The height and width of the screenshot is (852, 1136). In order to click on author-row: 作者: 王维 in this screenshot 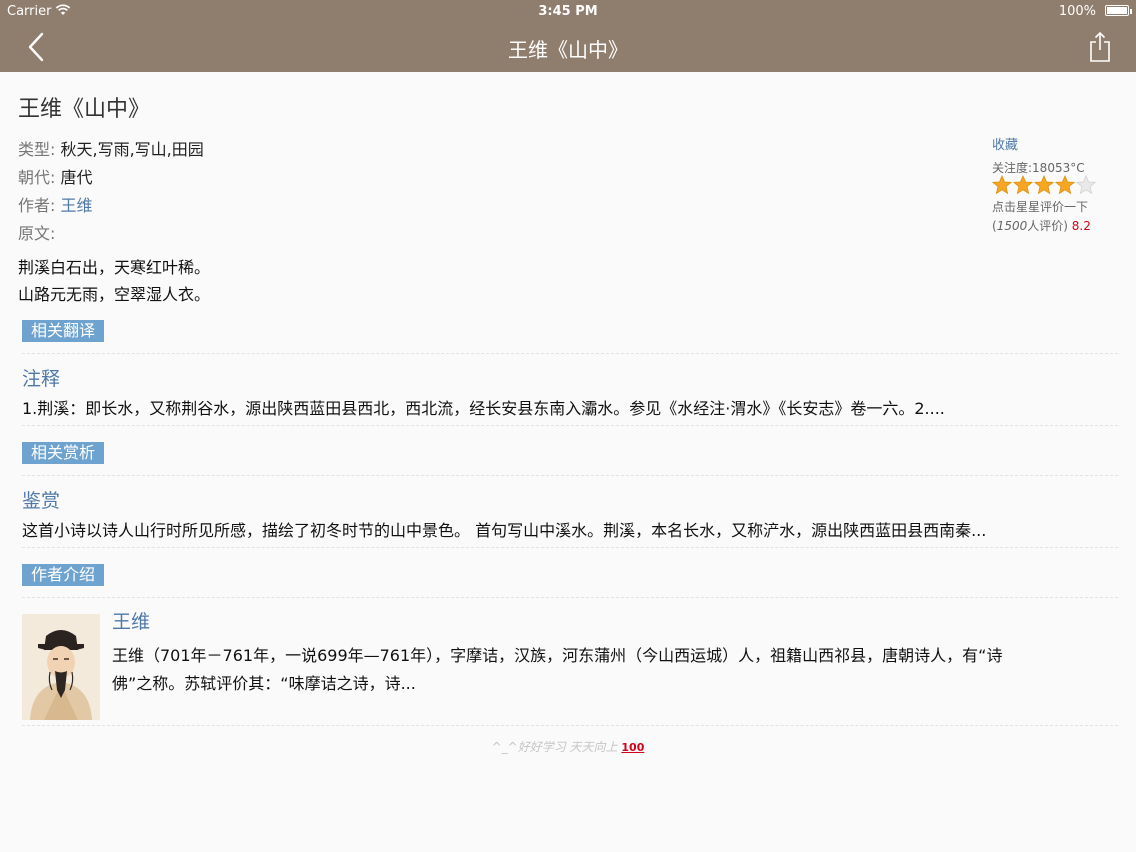, I will do `click(55, 204)`.